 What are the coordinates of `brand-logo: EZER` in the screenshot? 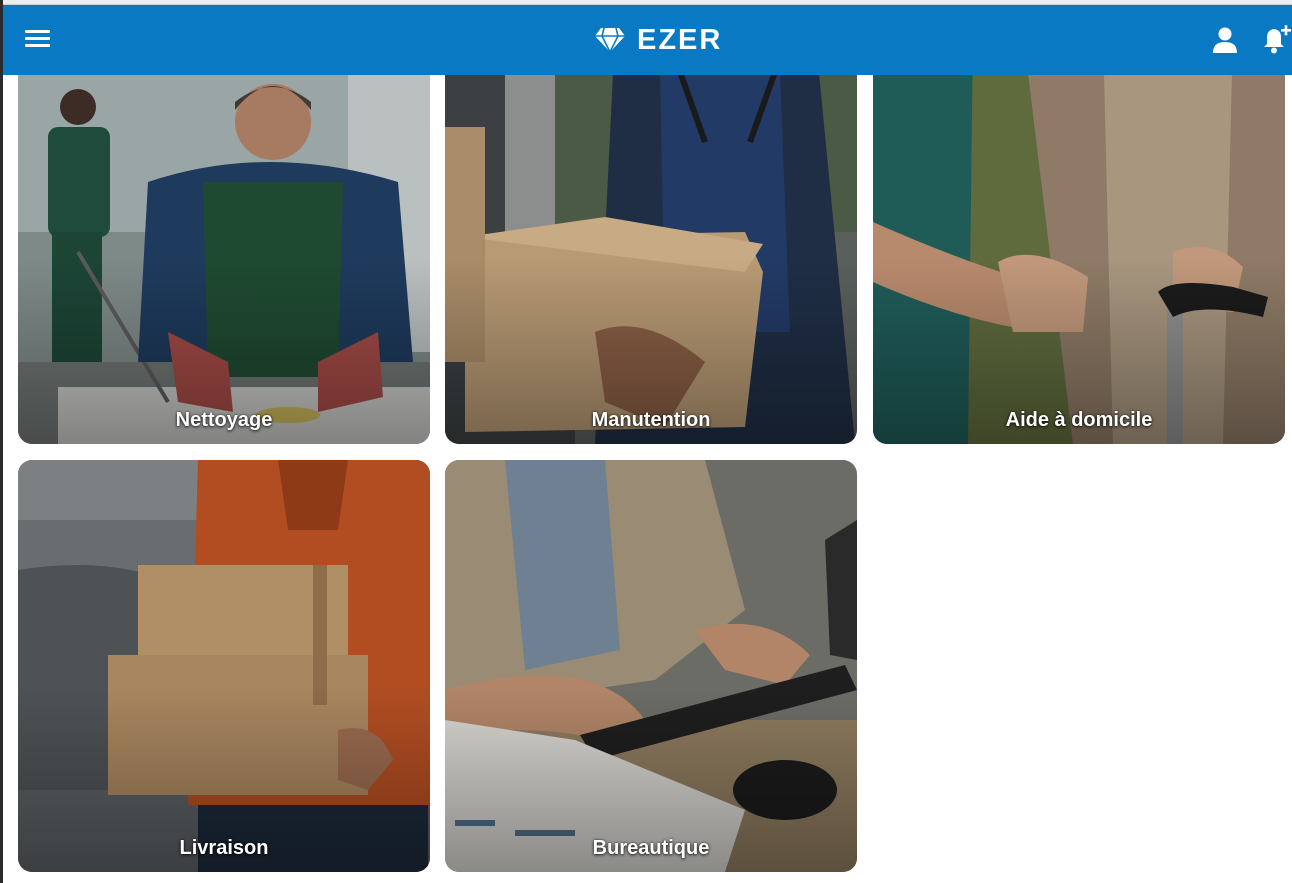 It's located at (658, 40).